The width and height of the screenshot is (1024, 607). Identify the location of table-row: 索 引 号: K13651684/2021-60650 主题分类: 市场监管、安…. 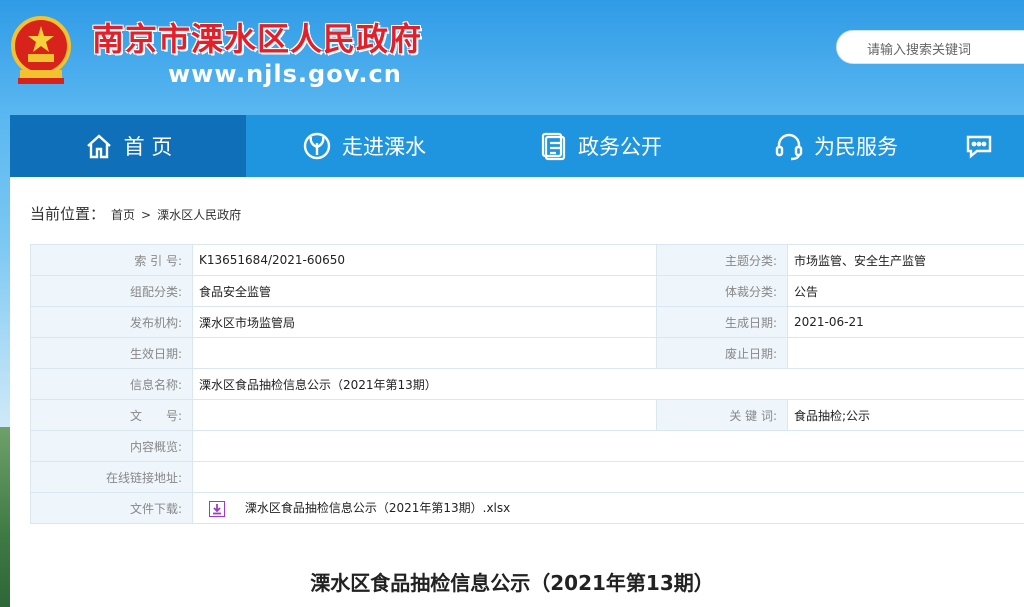
(527, 260).